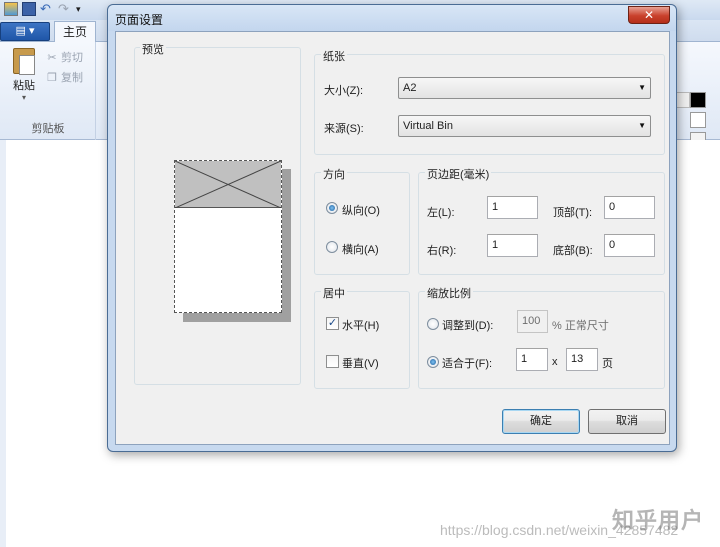 Image resolution: width=720 pixels, height=547 pixels. Describe the element at coordinates (467, 363) in the screenshot. I see `fit-to-label: 适合于(F):` at that location.